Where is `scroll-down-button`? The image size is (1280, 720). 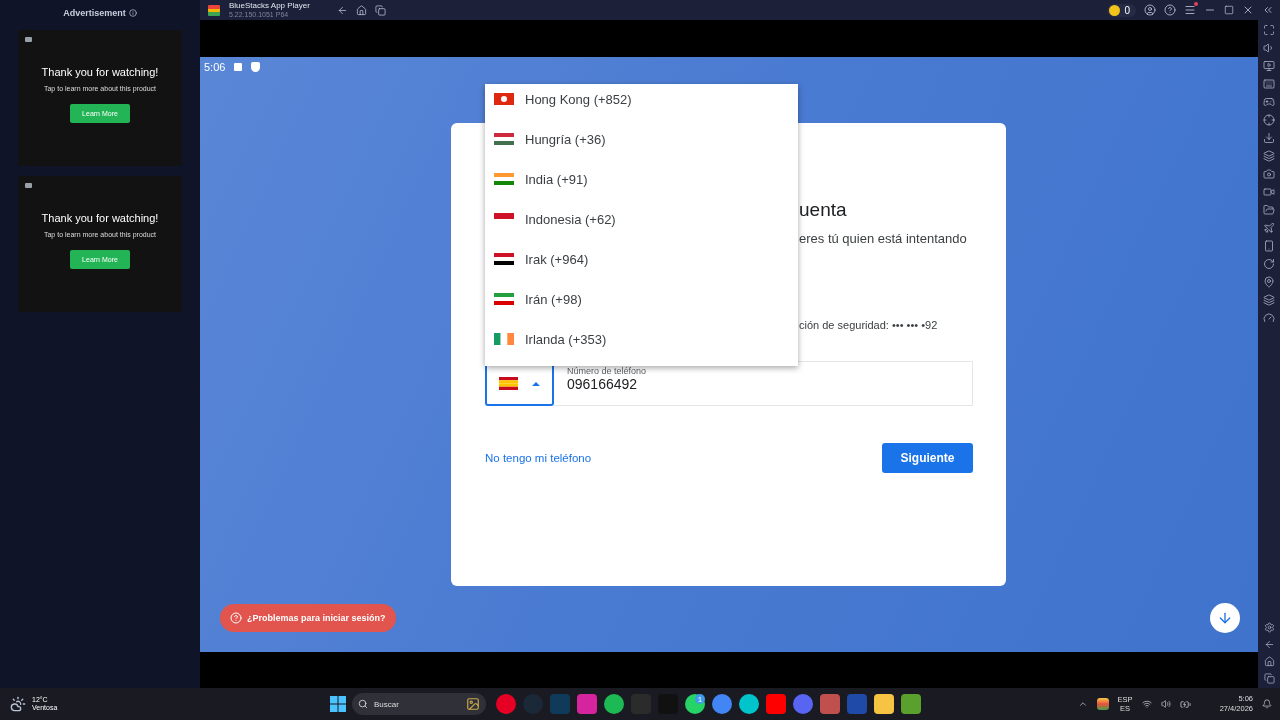 scroll-down-button is located at coordinates (1225, 618).